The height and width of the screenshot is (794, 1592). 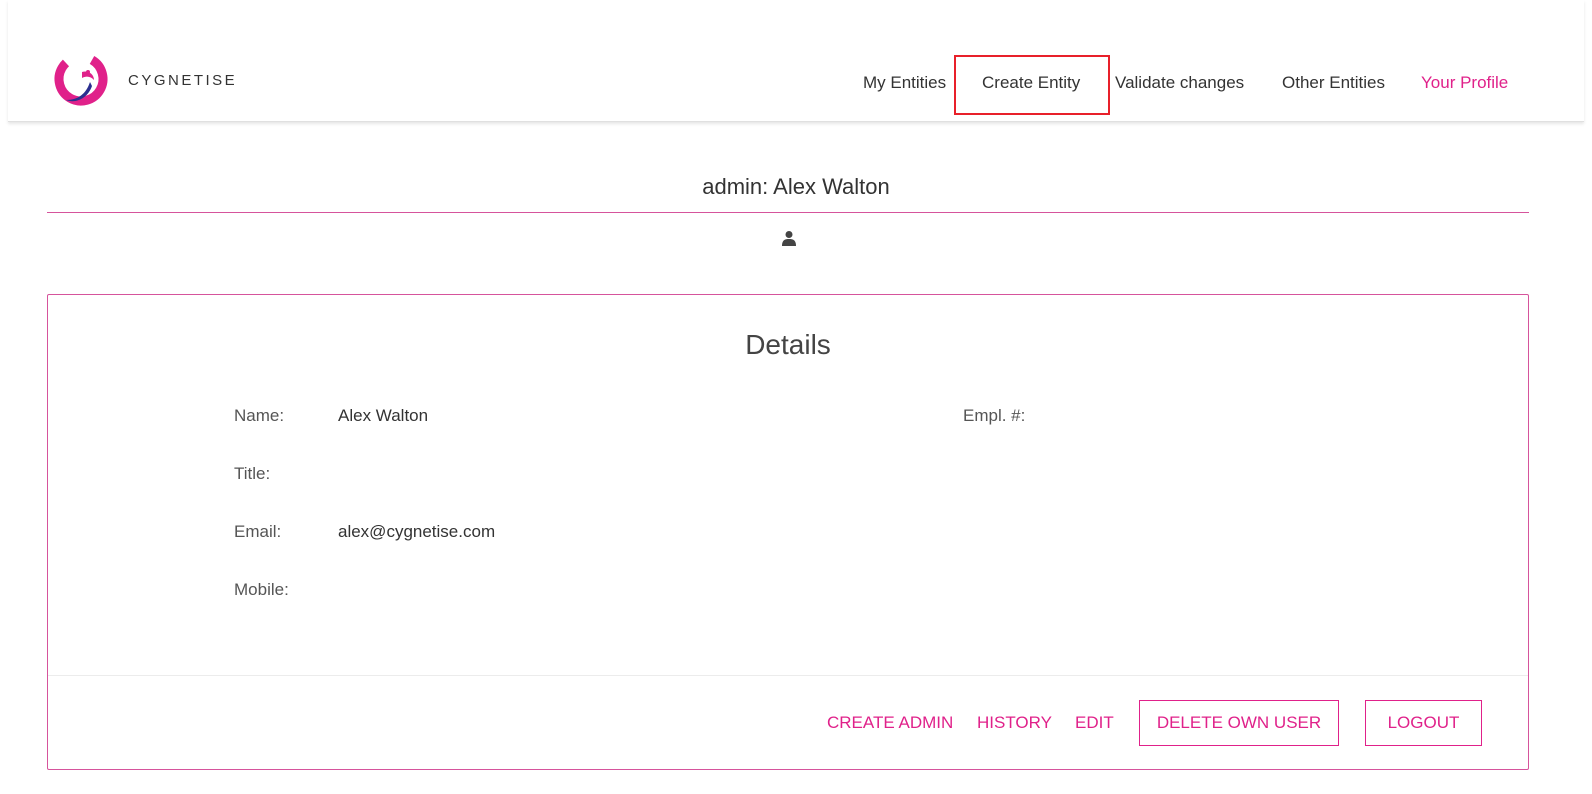 I want to click on page-title: admin: Alex Walton, so click(x=796, y=186).